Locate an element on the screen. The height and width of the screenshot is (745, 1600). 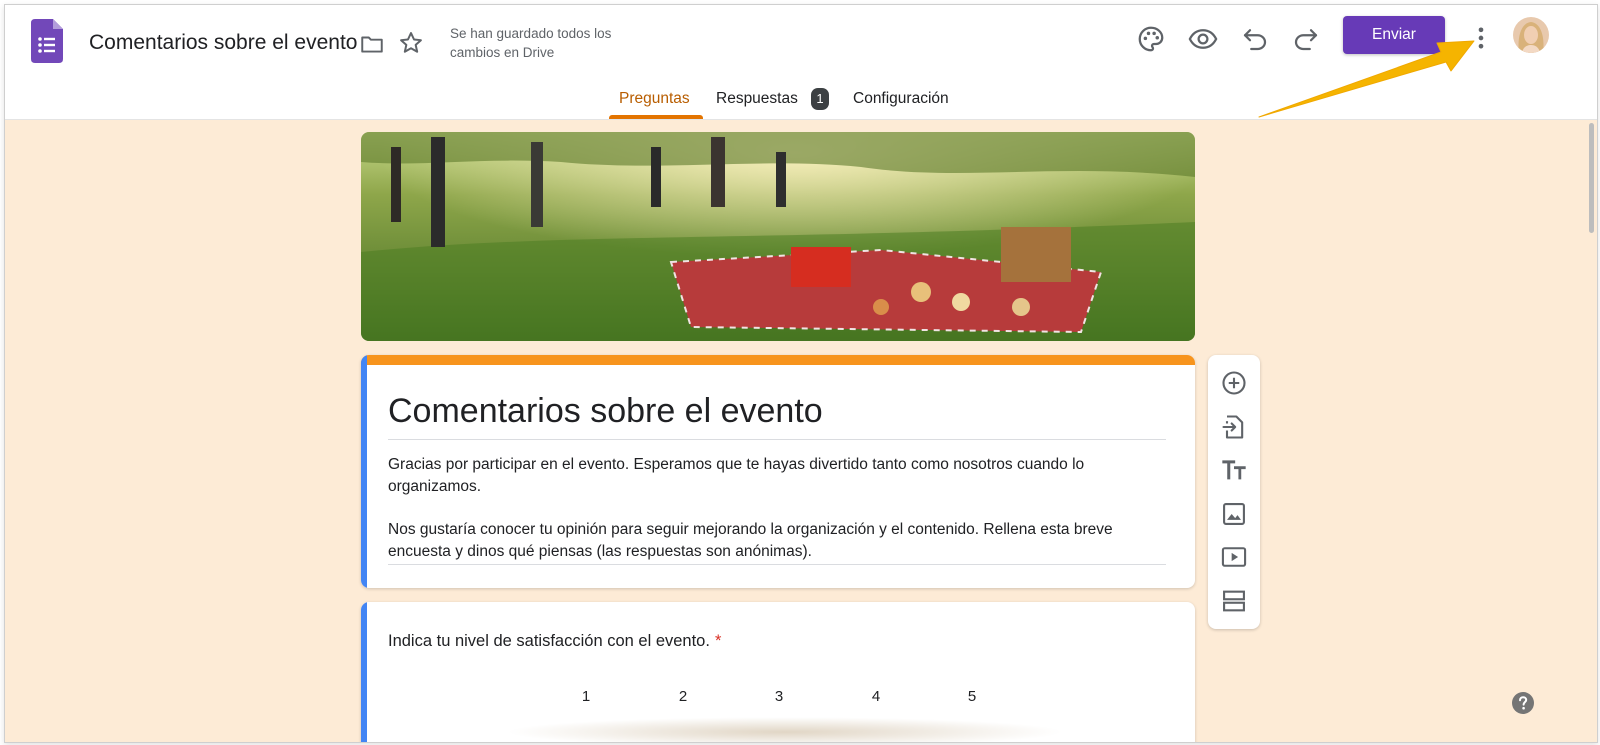
scale-label-3: 3 is located at coordinates (779, 696).